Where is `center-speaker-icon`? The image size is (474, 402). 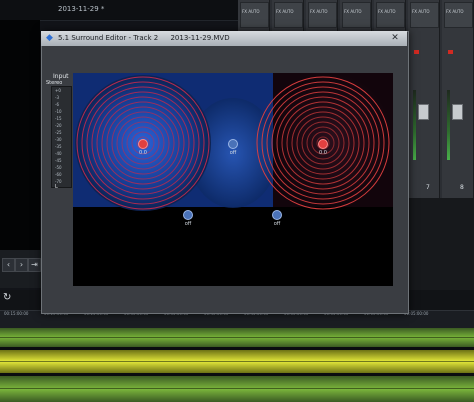 center-speaker-icon is located at coordinates (233, 144).